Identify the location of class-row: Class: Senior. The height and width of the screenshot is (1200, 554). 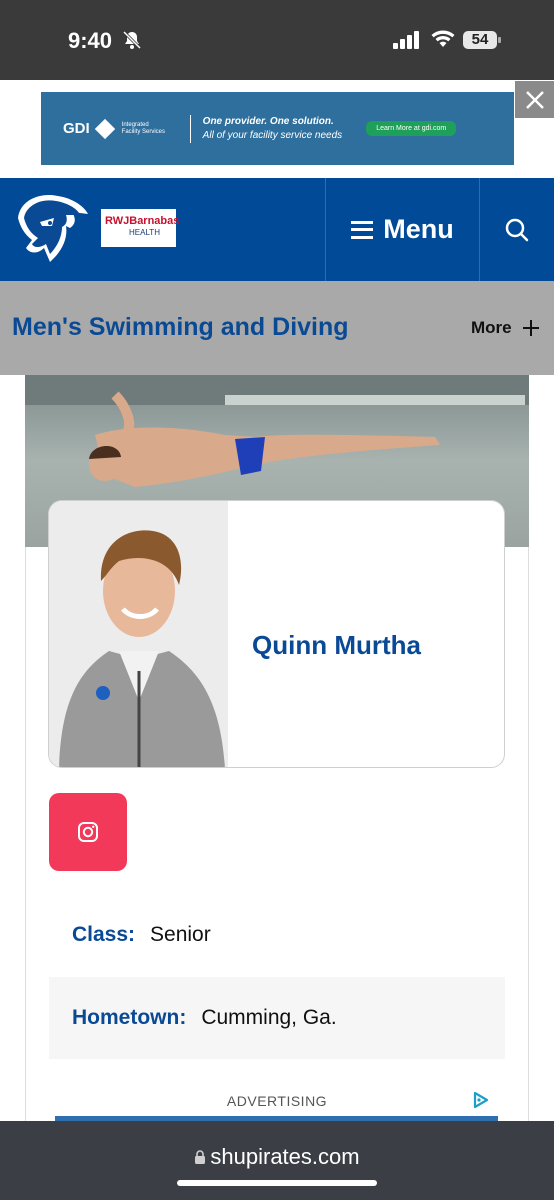
(277, 935).